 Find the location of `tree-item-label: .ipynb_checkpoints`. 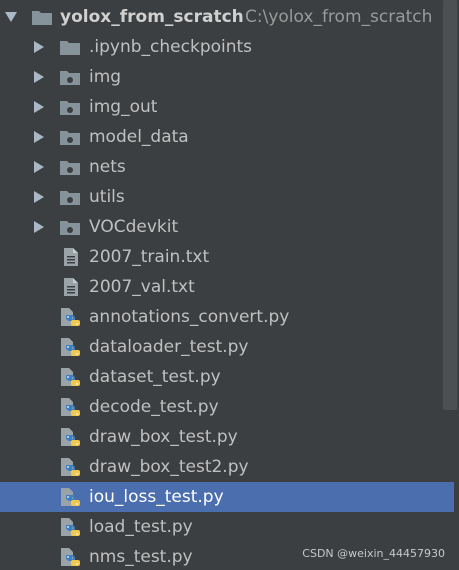

tree-item-label: .ipynb_checkpoints is located at coordinates (171, 47).